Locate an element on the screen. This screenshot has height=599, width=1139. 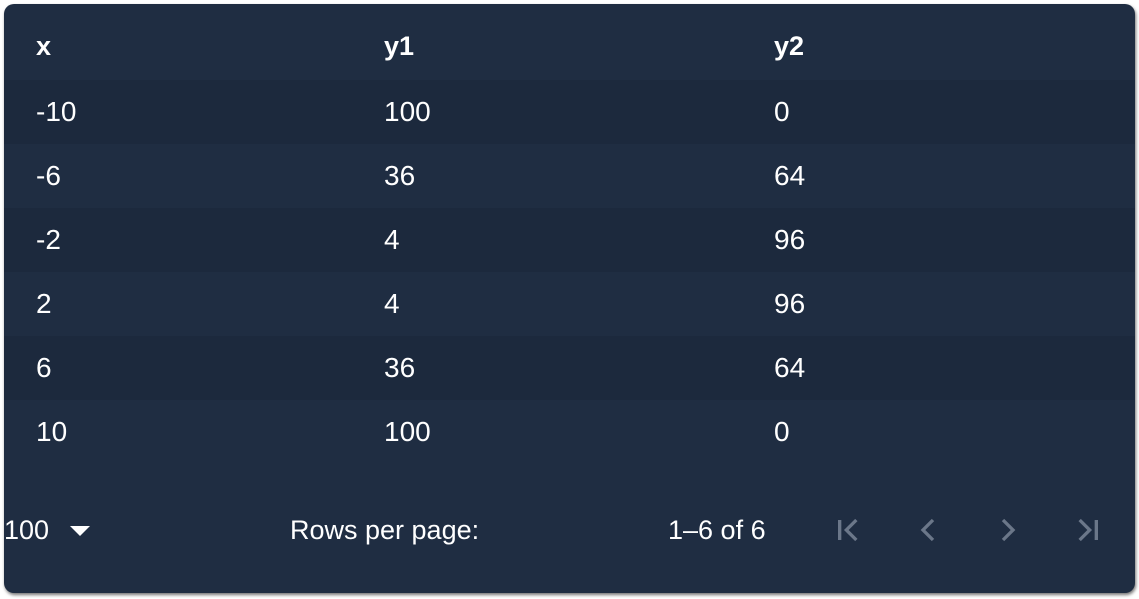
chevron-left-icon is located at coordinates (927, 530).